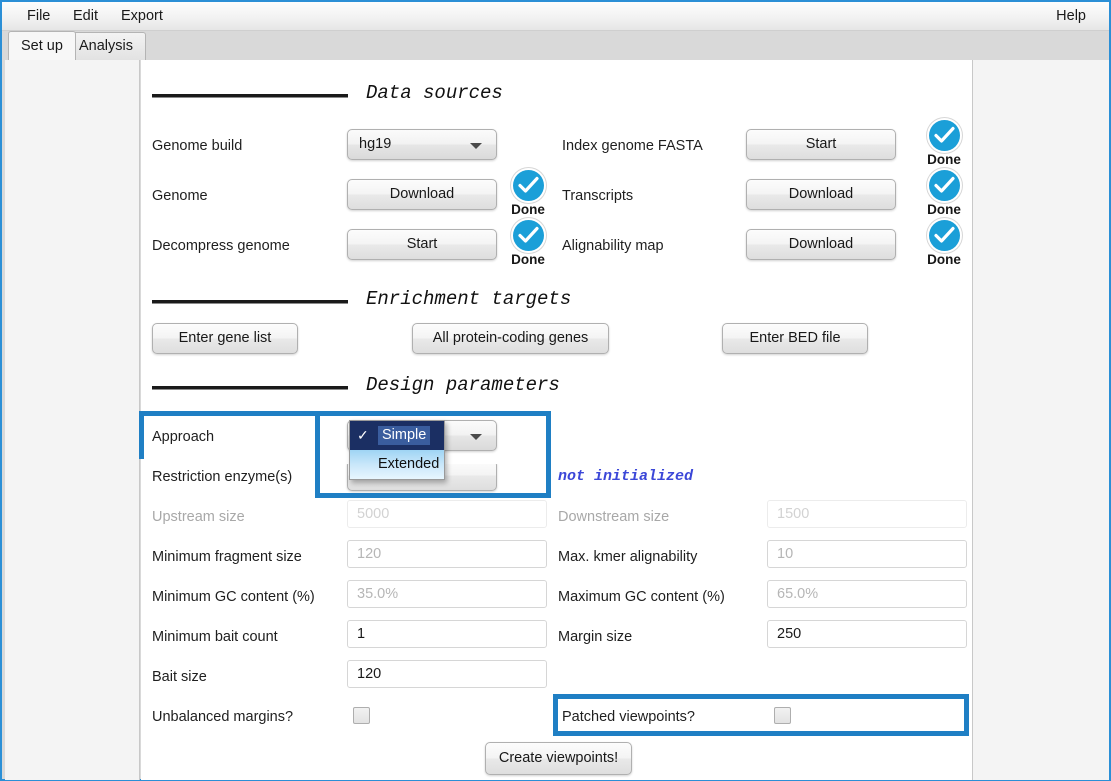 This screenshot has width=1111, height=781. I want to click on label-minimum-gc-content: Minimum GC content (%), so click(233, 597).